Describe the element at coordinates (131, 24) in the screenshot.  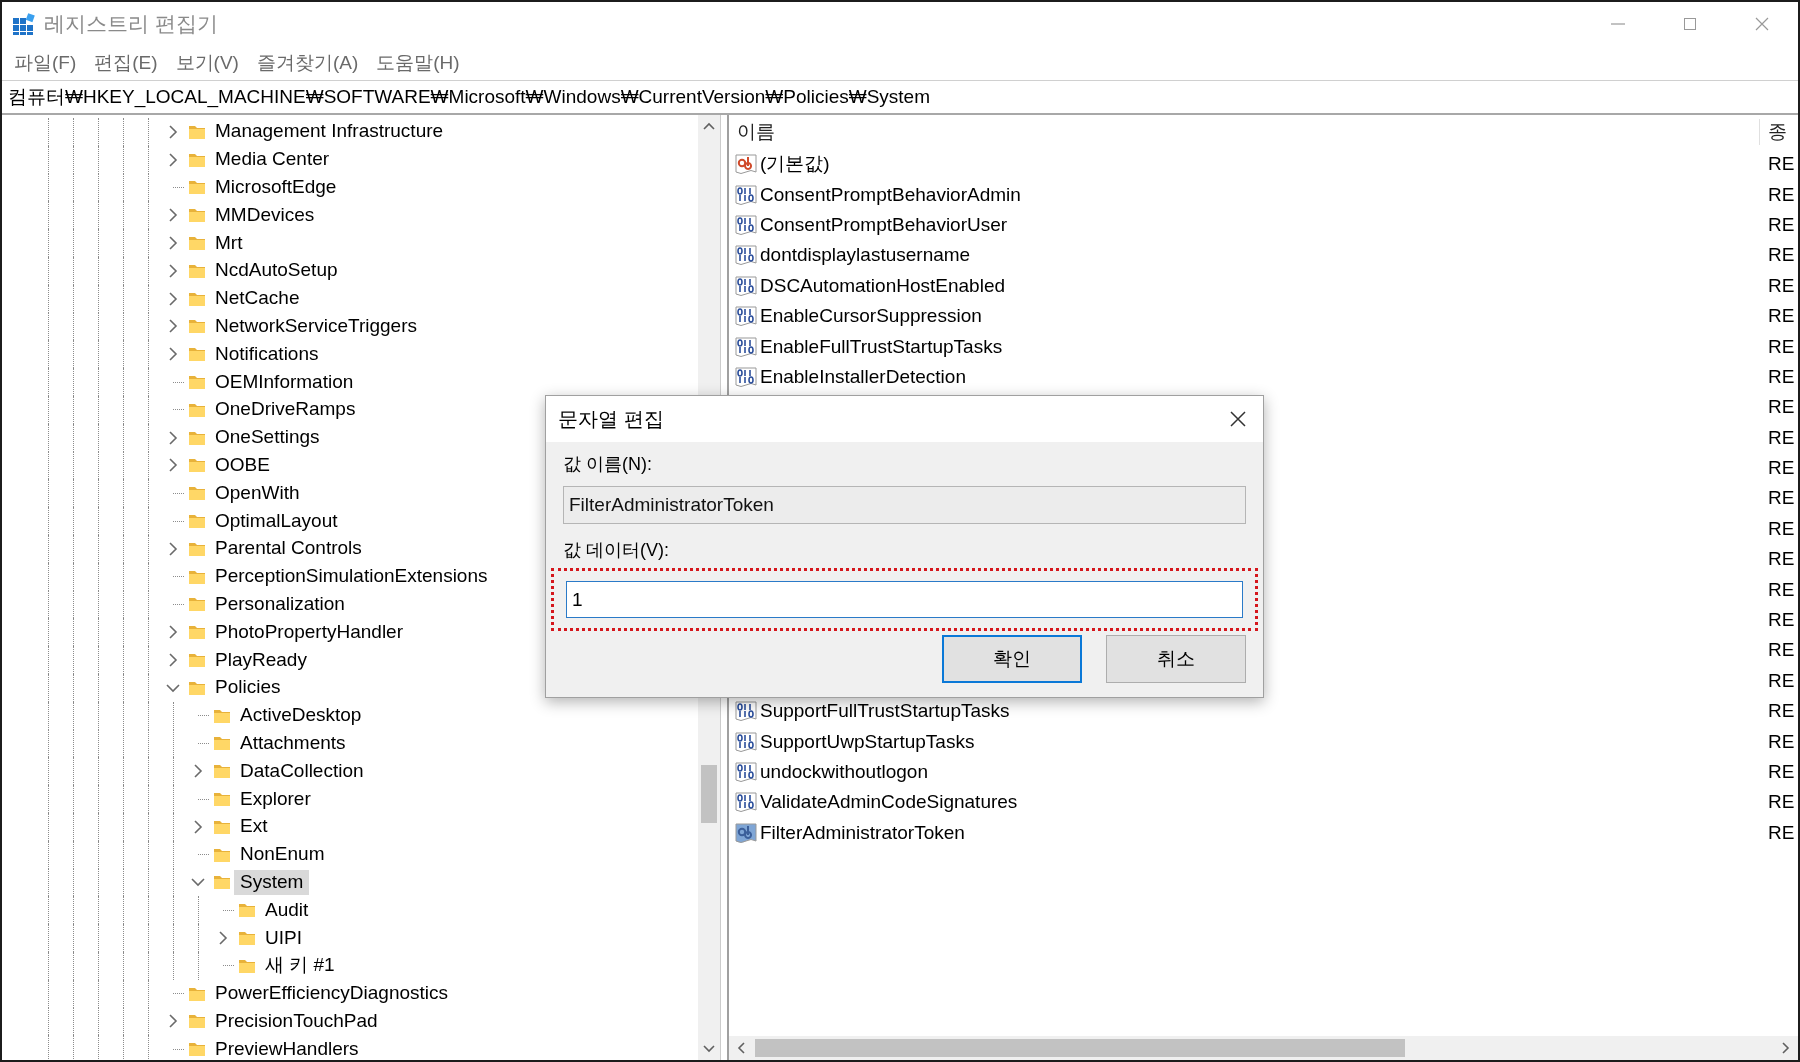
I see `window-title: 레지스트리 편집기` at that location.